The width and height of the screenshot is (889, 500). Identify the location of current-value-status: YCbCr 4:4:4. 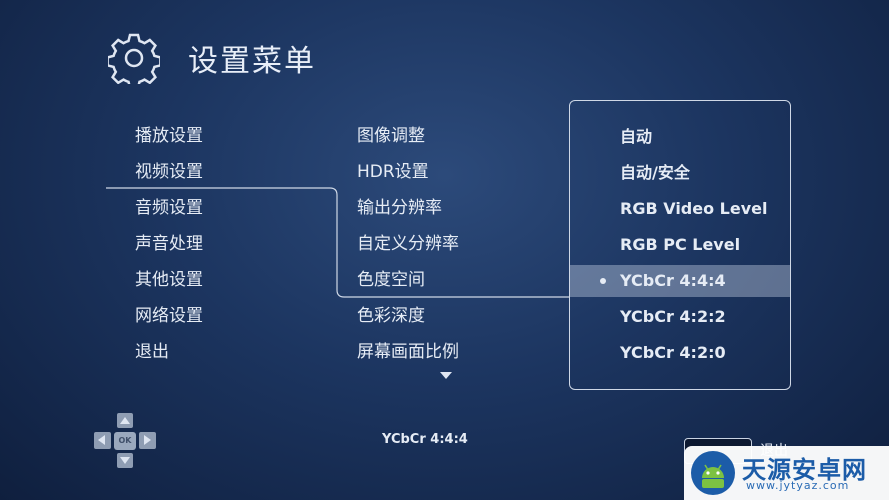
(425, 439).